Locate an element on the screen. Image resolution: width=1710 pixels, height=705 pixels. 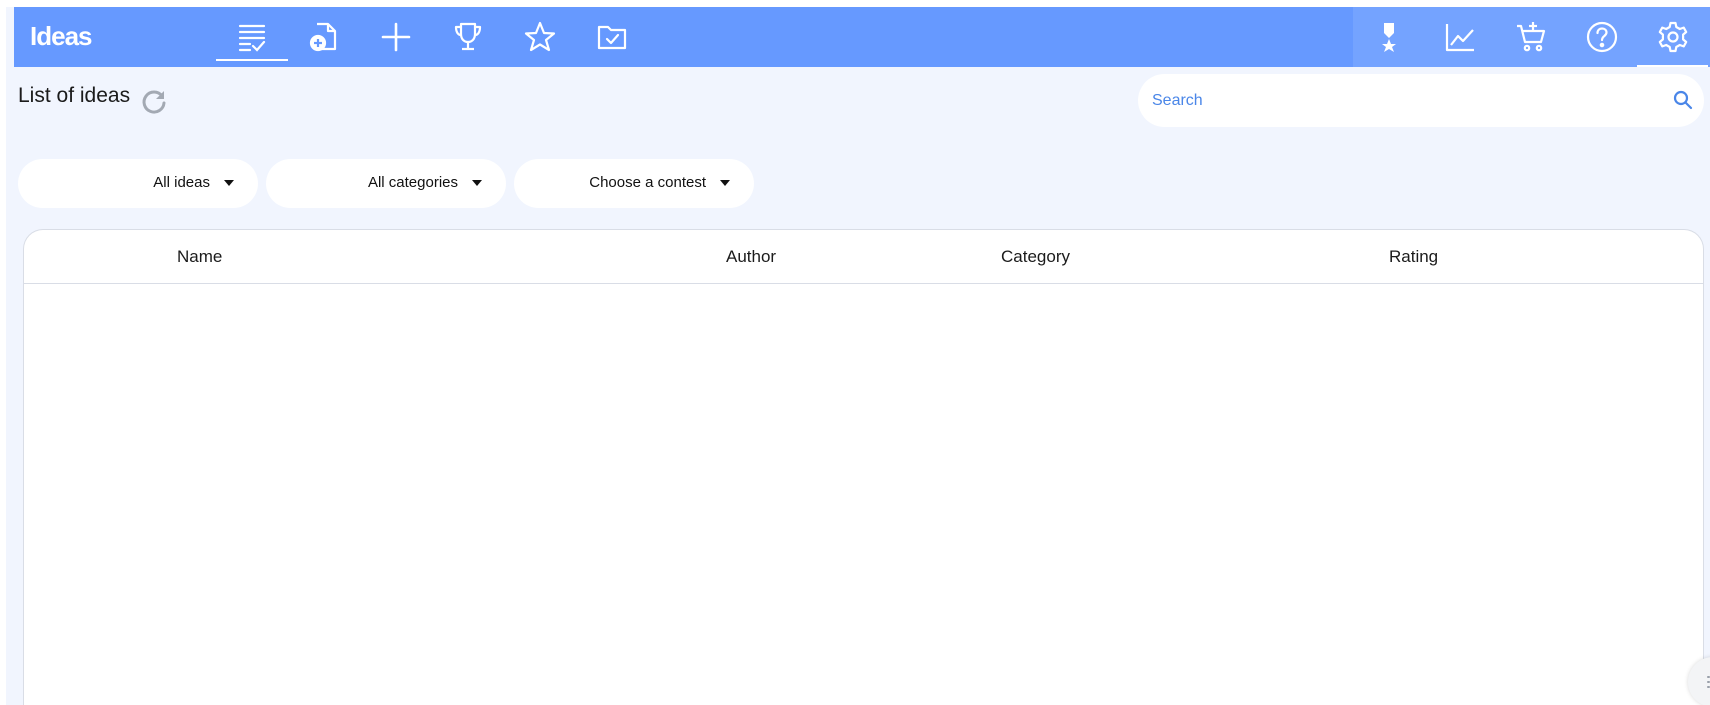
ideas-filter-label: All ideas is located at coordinates (181, 182).